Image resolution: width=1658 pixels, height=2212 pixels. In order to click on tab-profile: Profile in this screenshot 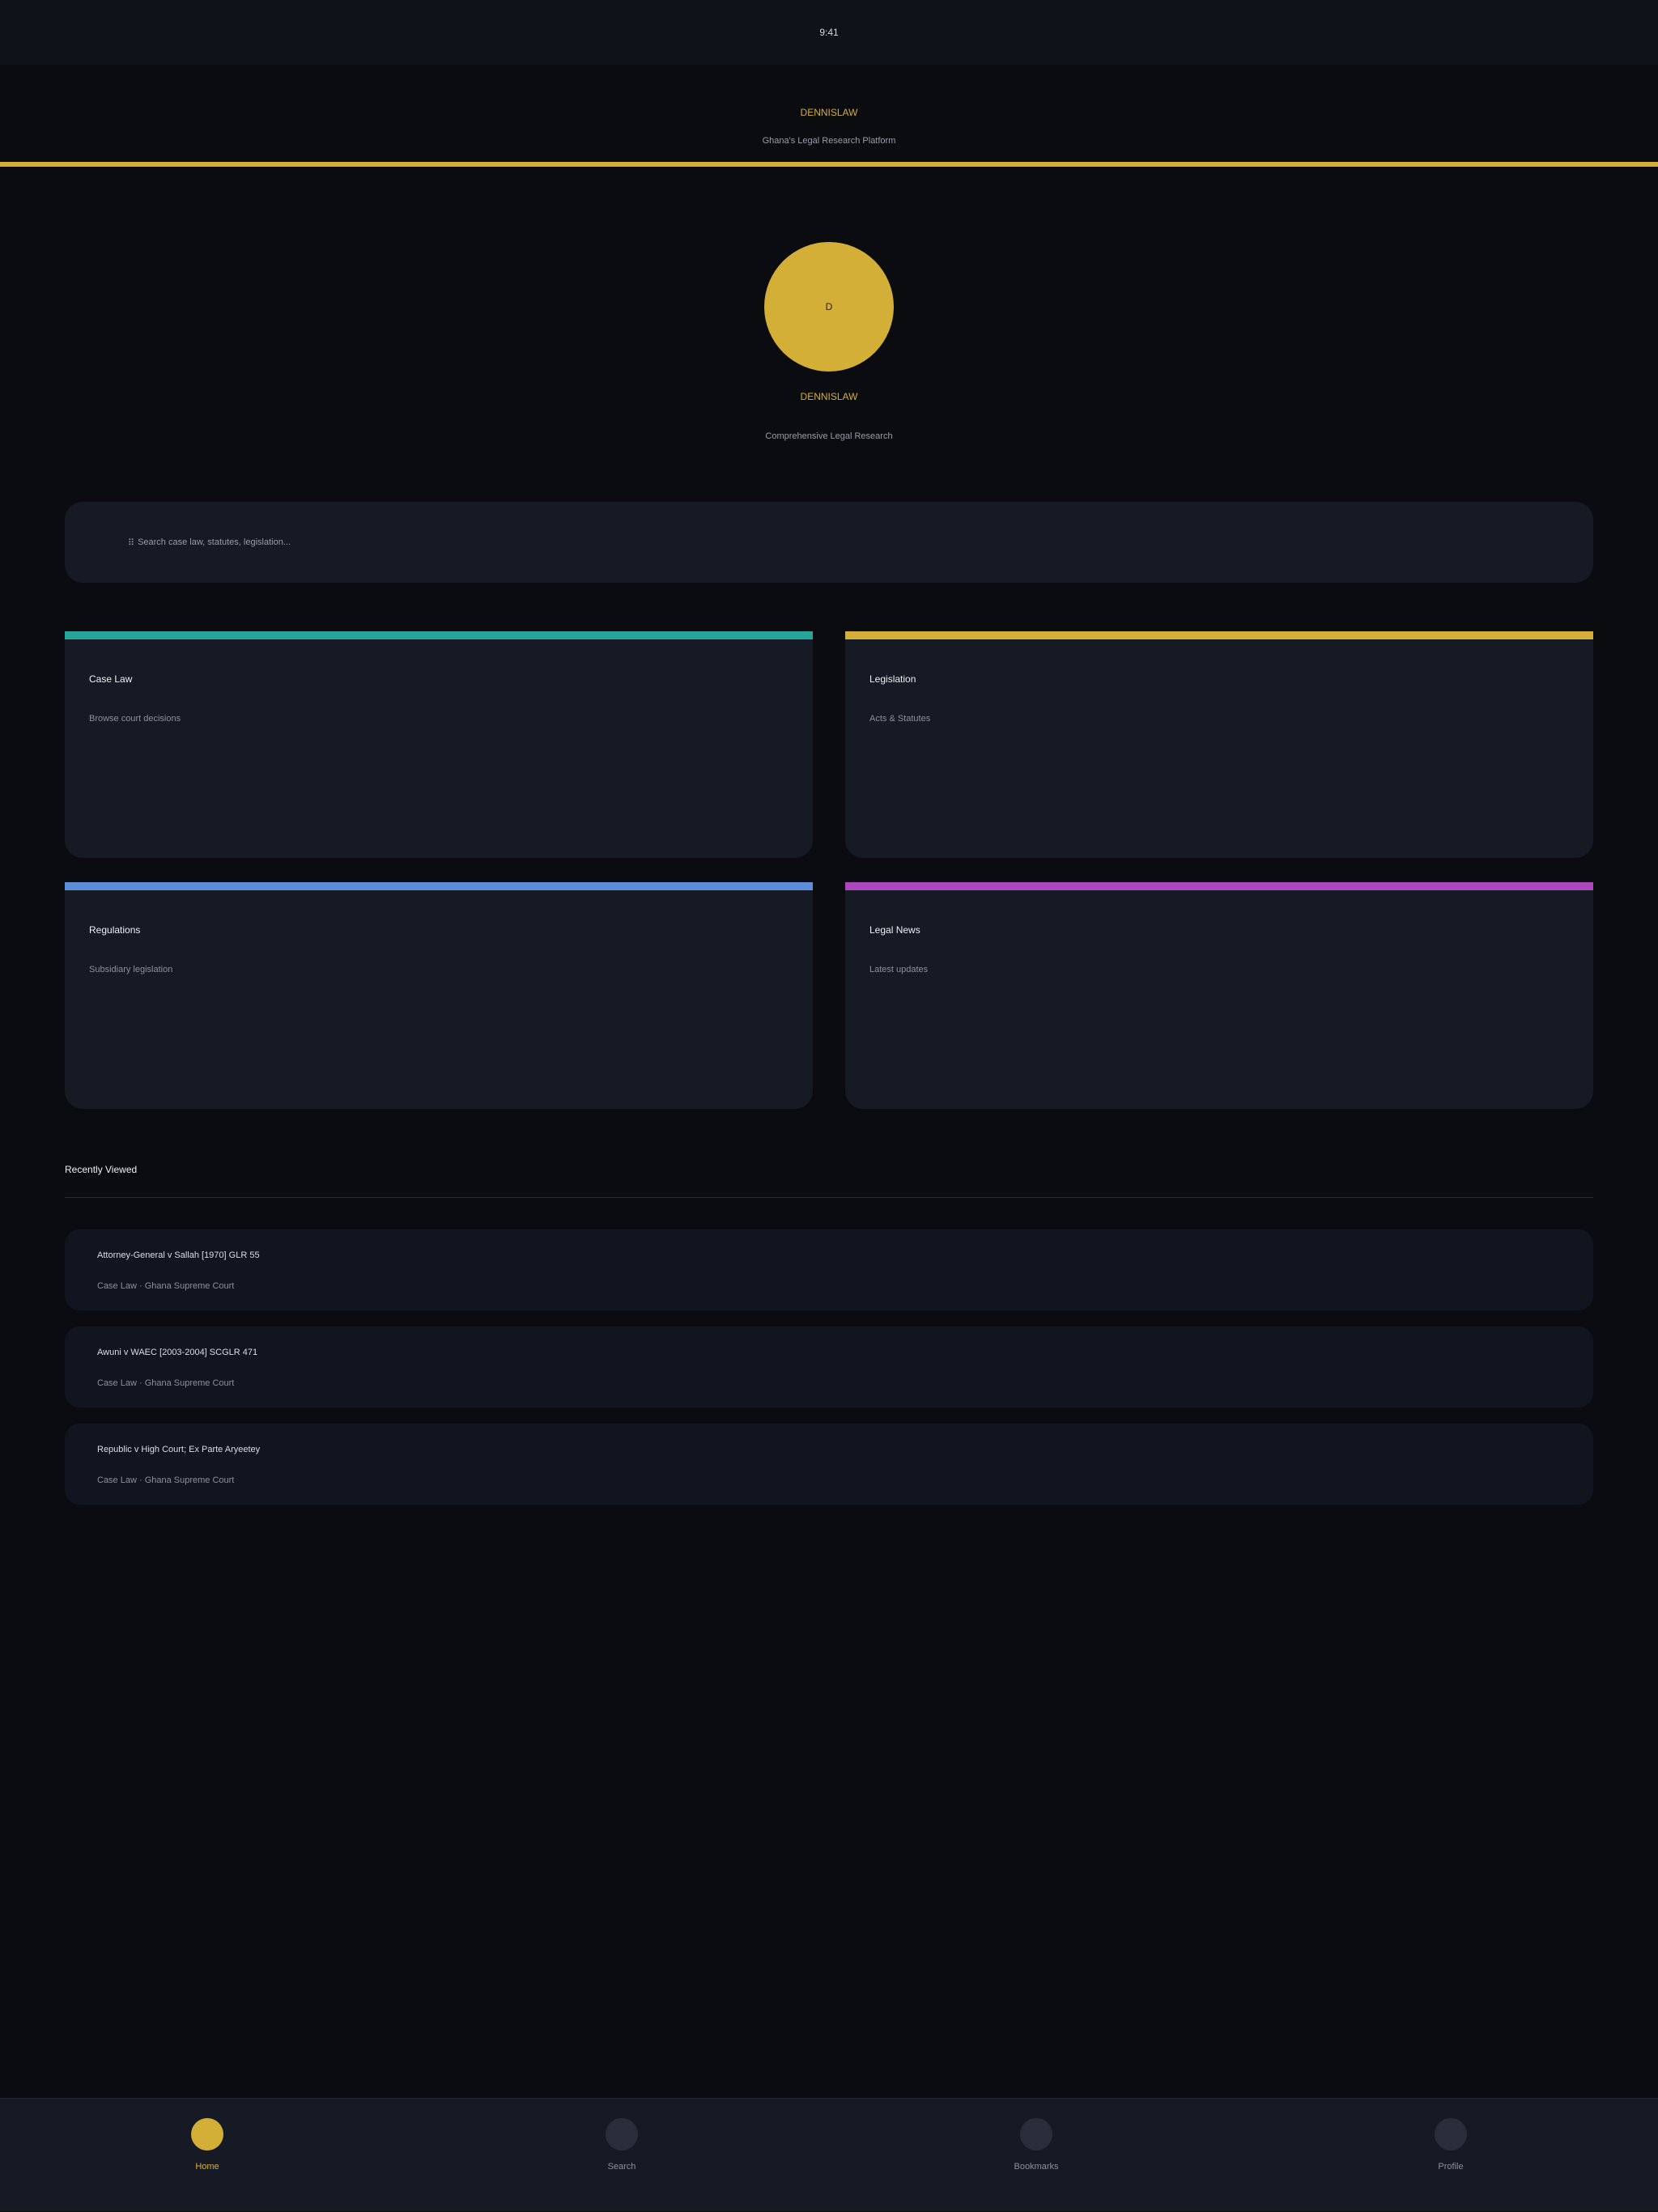, I will do `click(1451, 2155)`.